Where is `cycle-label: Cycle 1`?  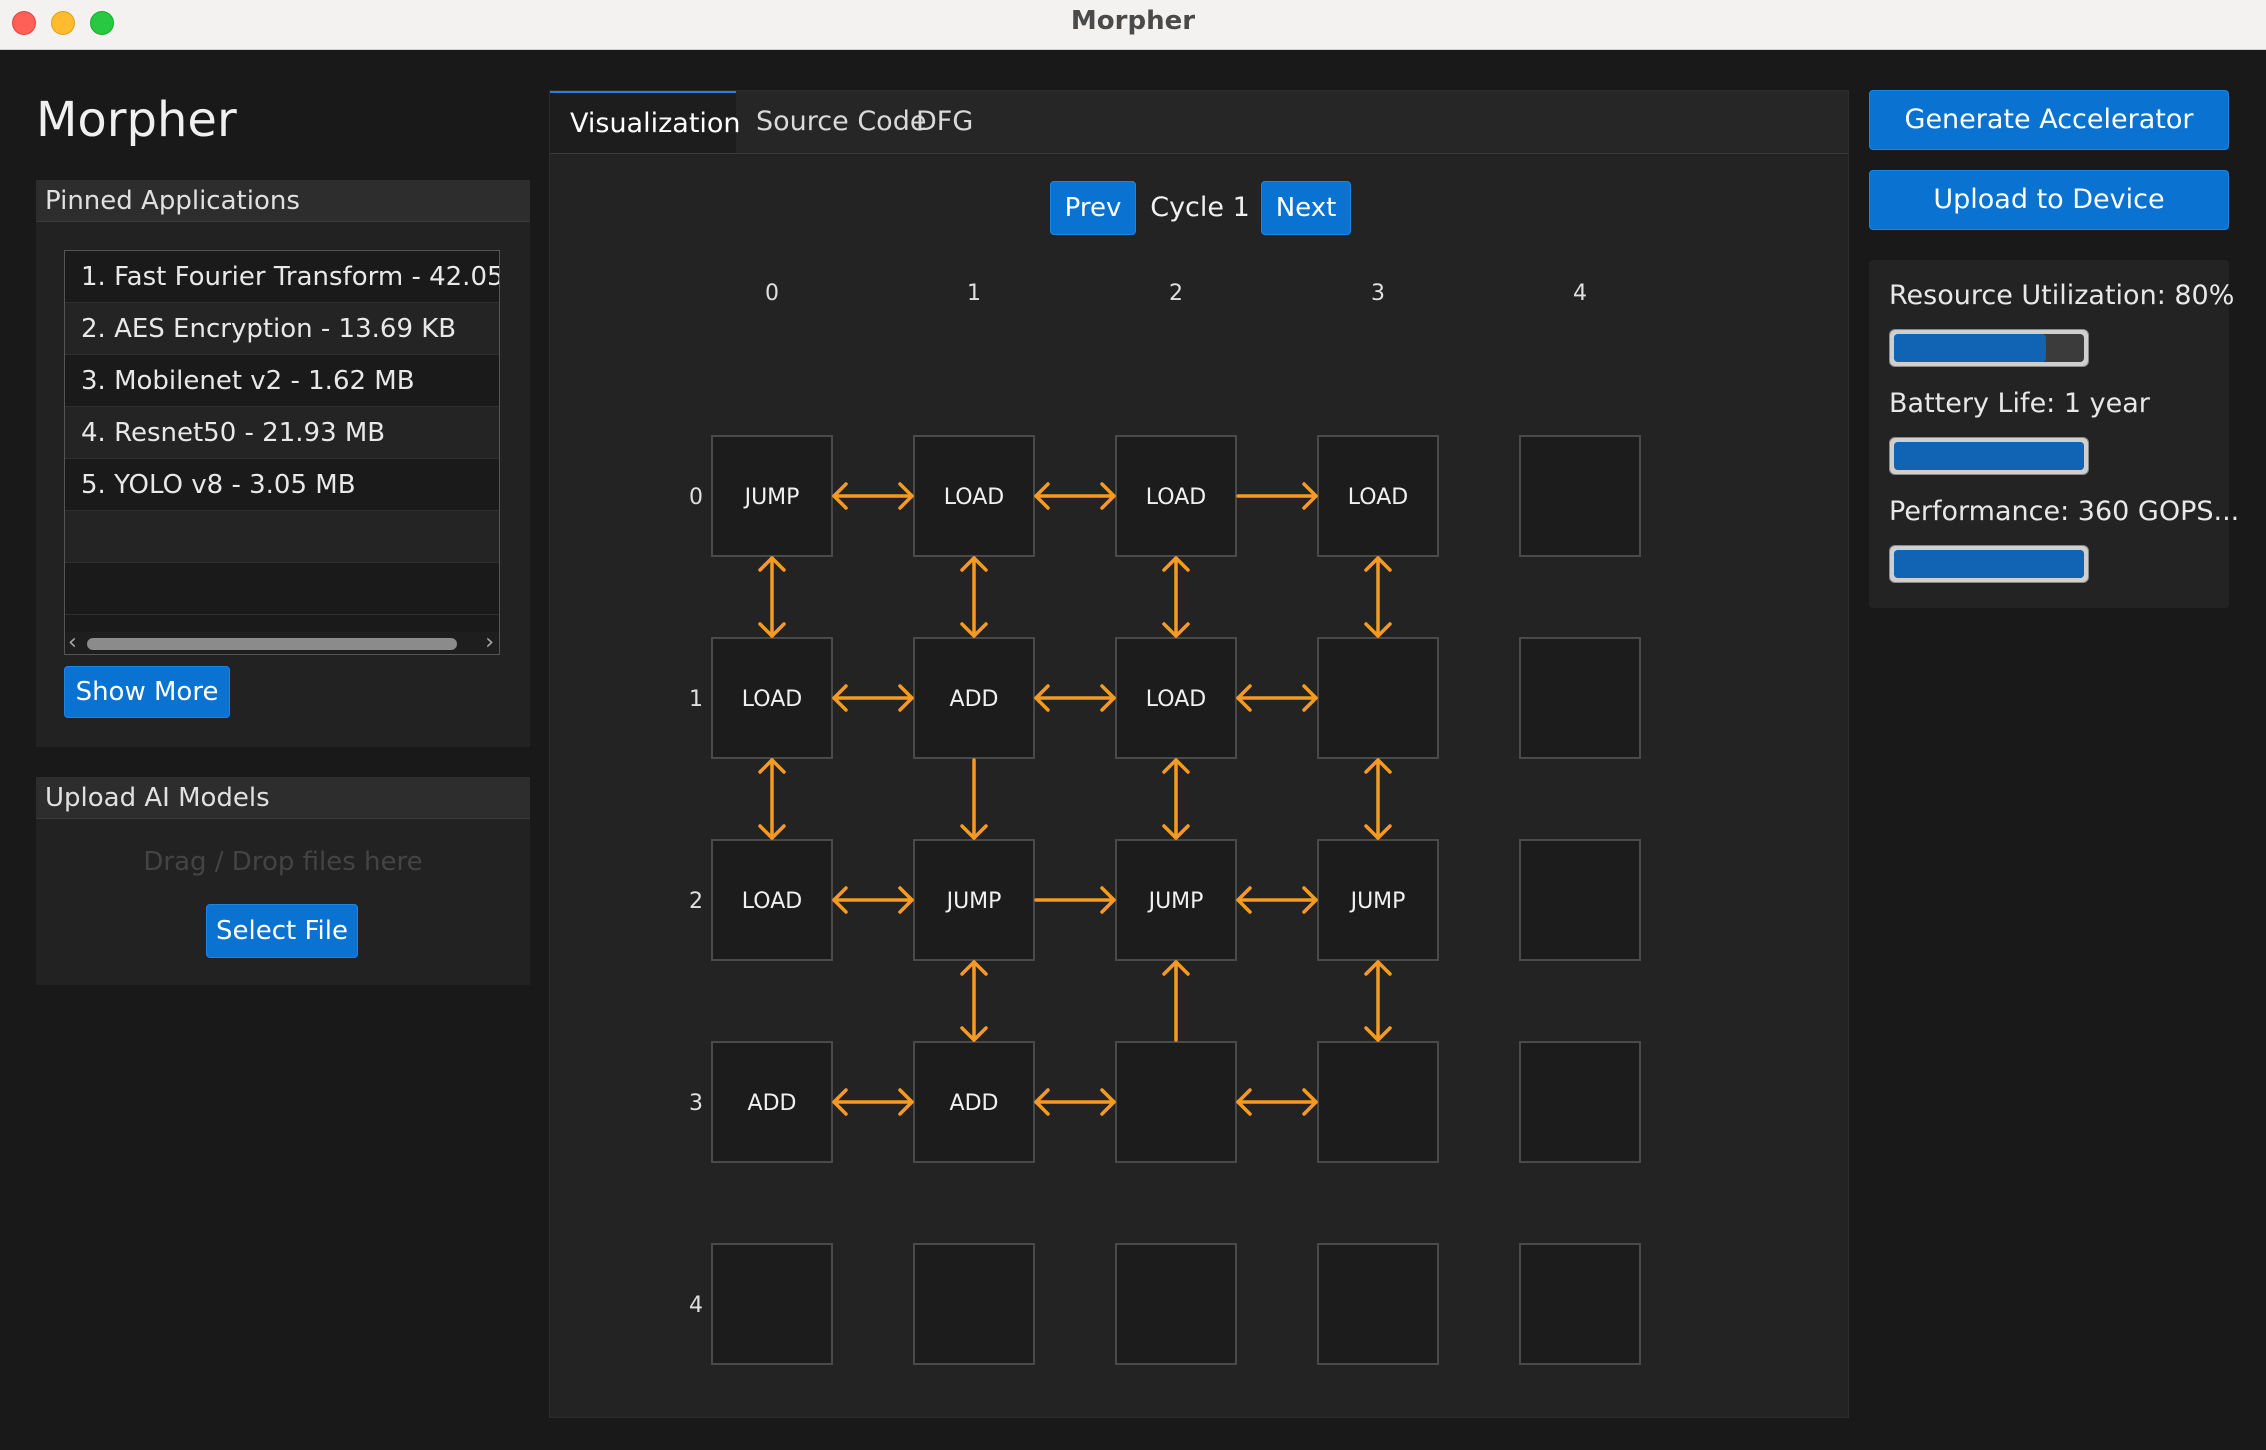
cycle-label: Cycle 1 is located at coordinates (1200, 207).